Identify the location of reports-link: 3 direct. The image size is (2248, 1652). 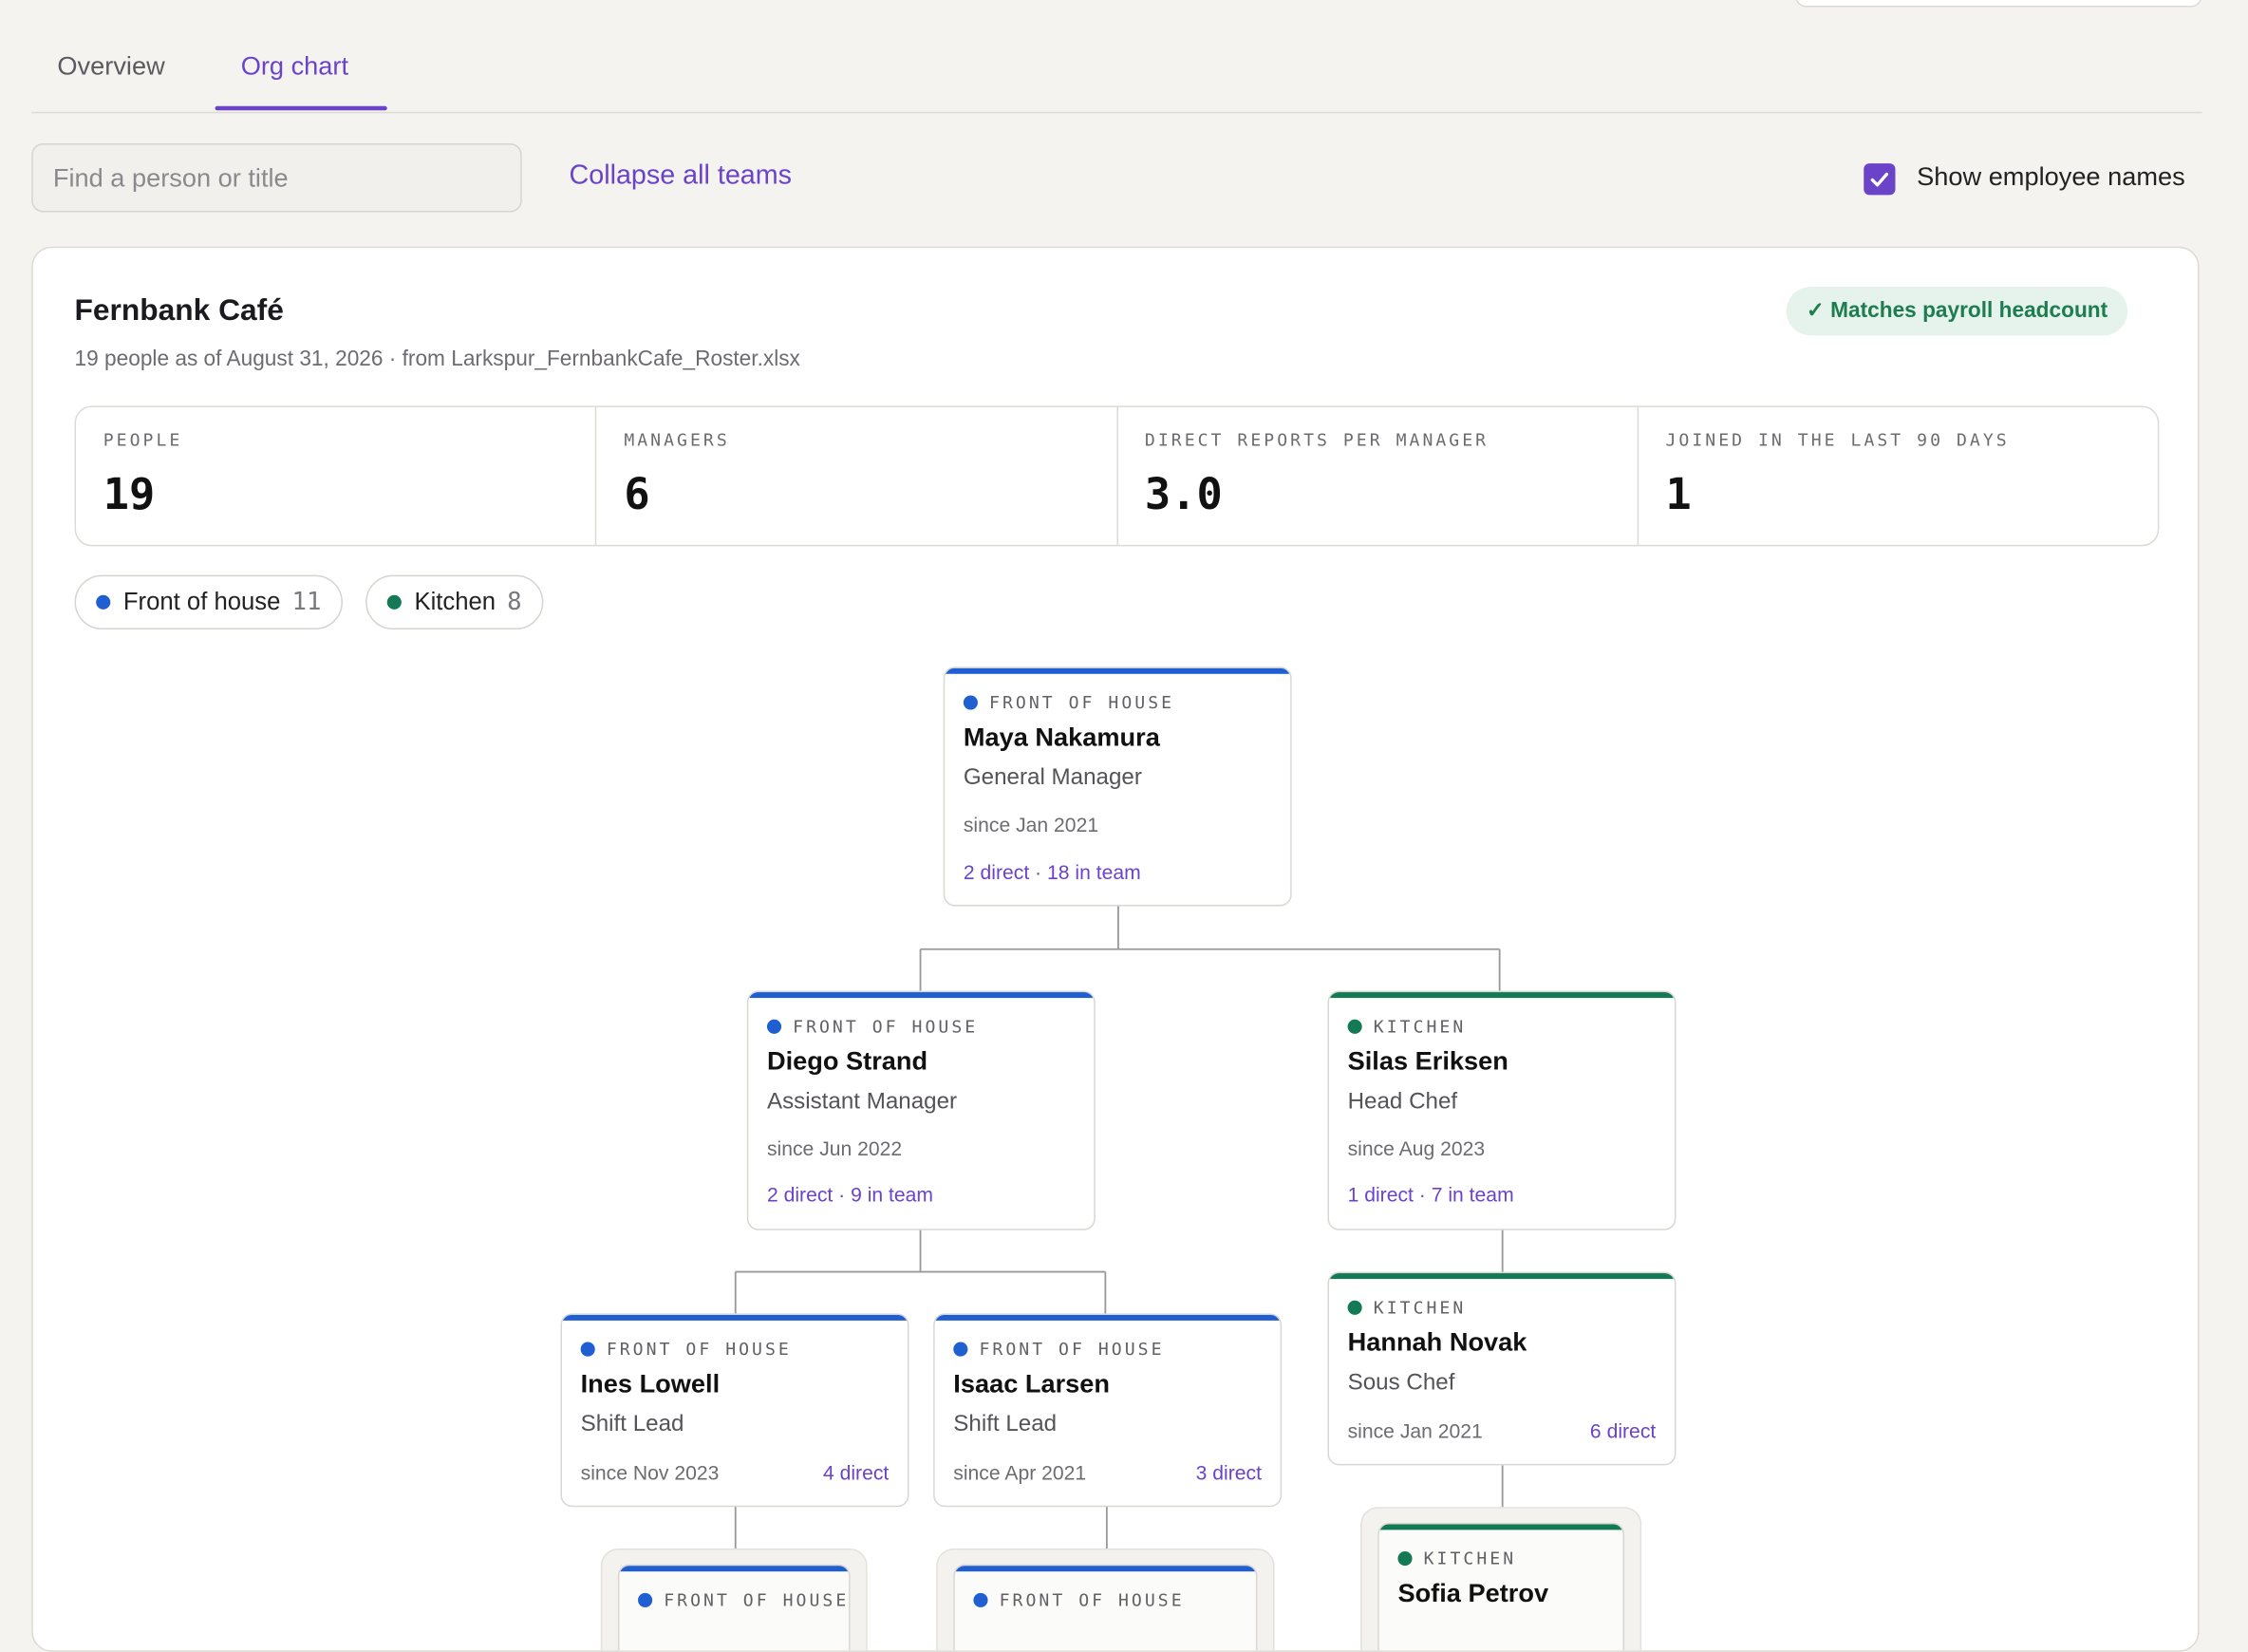
(1229, 1472).